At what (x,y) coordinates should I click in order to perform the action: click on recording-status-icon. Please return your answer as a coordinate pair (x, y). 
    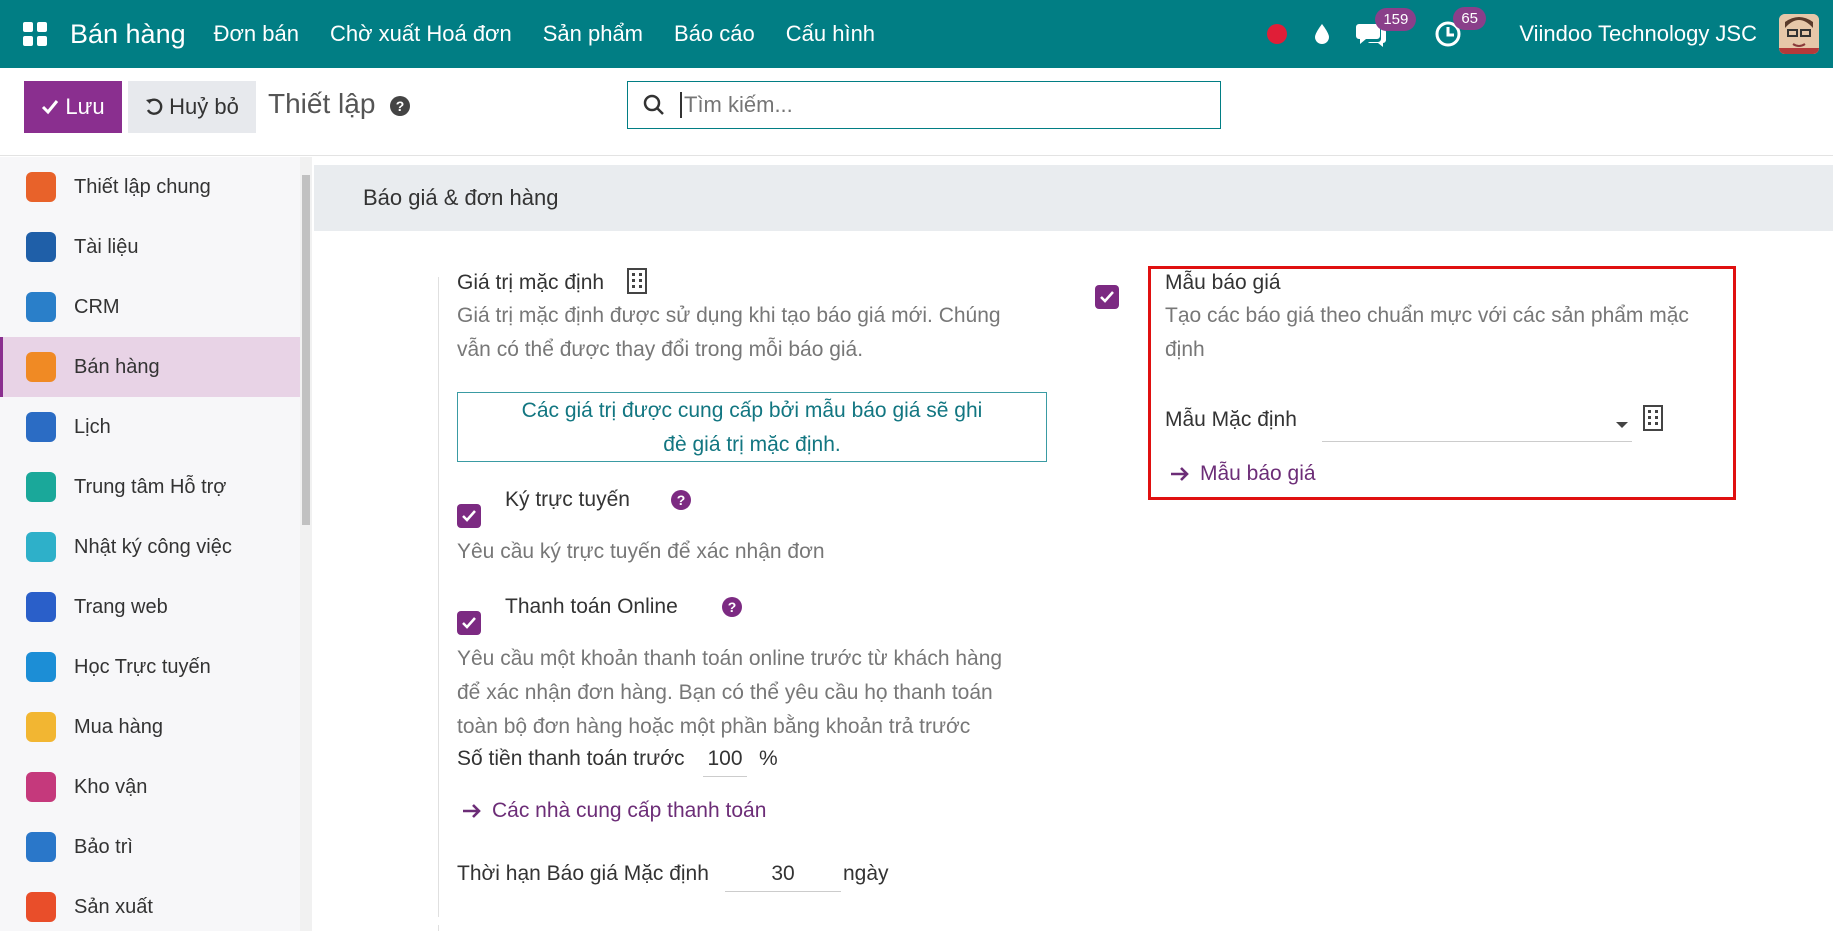
    Looking at the image, I should click on (1277, 34).